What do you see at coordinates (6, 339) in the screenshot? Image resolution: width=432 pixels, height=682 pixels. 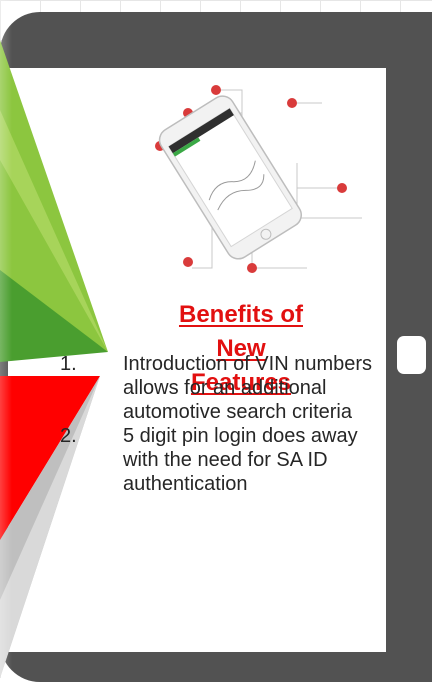 I see `left-edge-fade` at bounding box center [6, 339].